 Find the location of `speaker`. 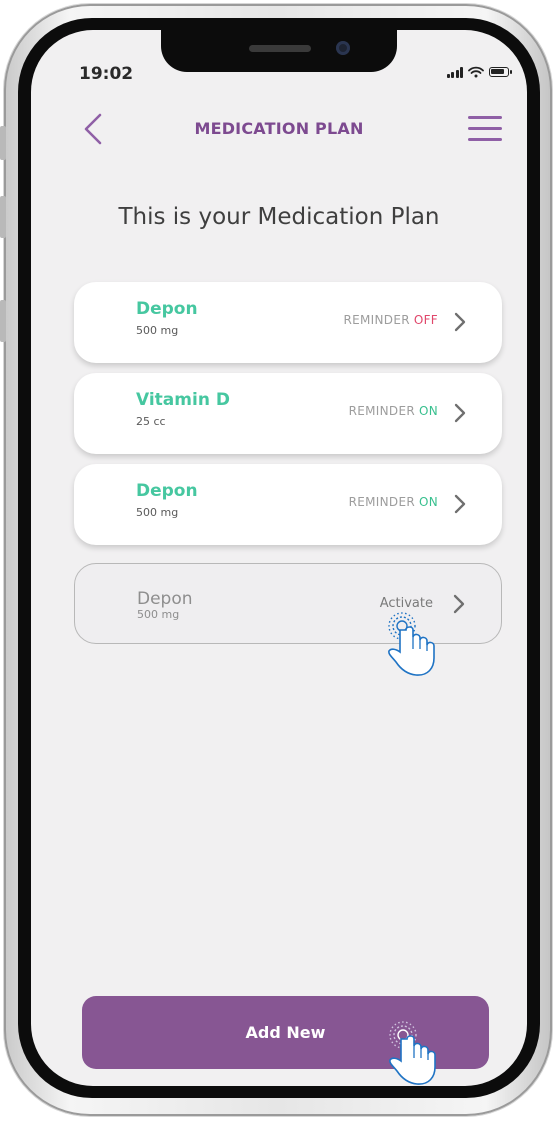

speaker is located at coordinates (280, 48).